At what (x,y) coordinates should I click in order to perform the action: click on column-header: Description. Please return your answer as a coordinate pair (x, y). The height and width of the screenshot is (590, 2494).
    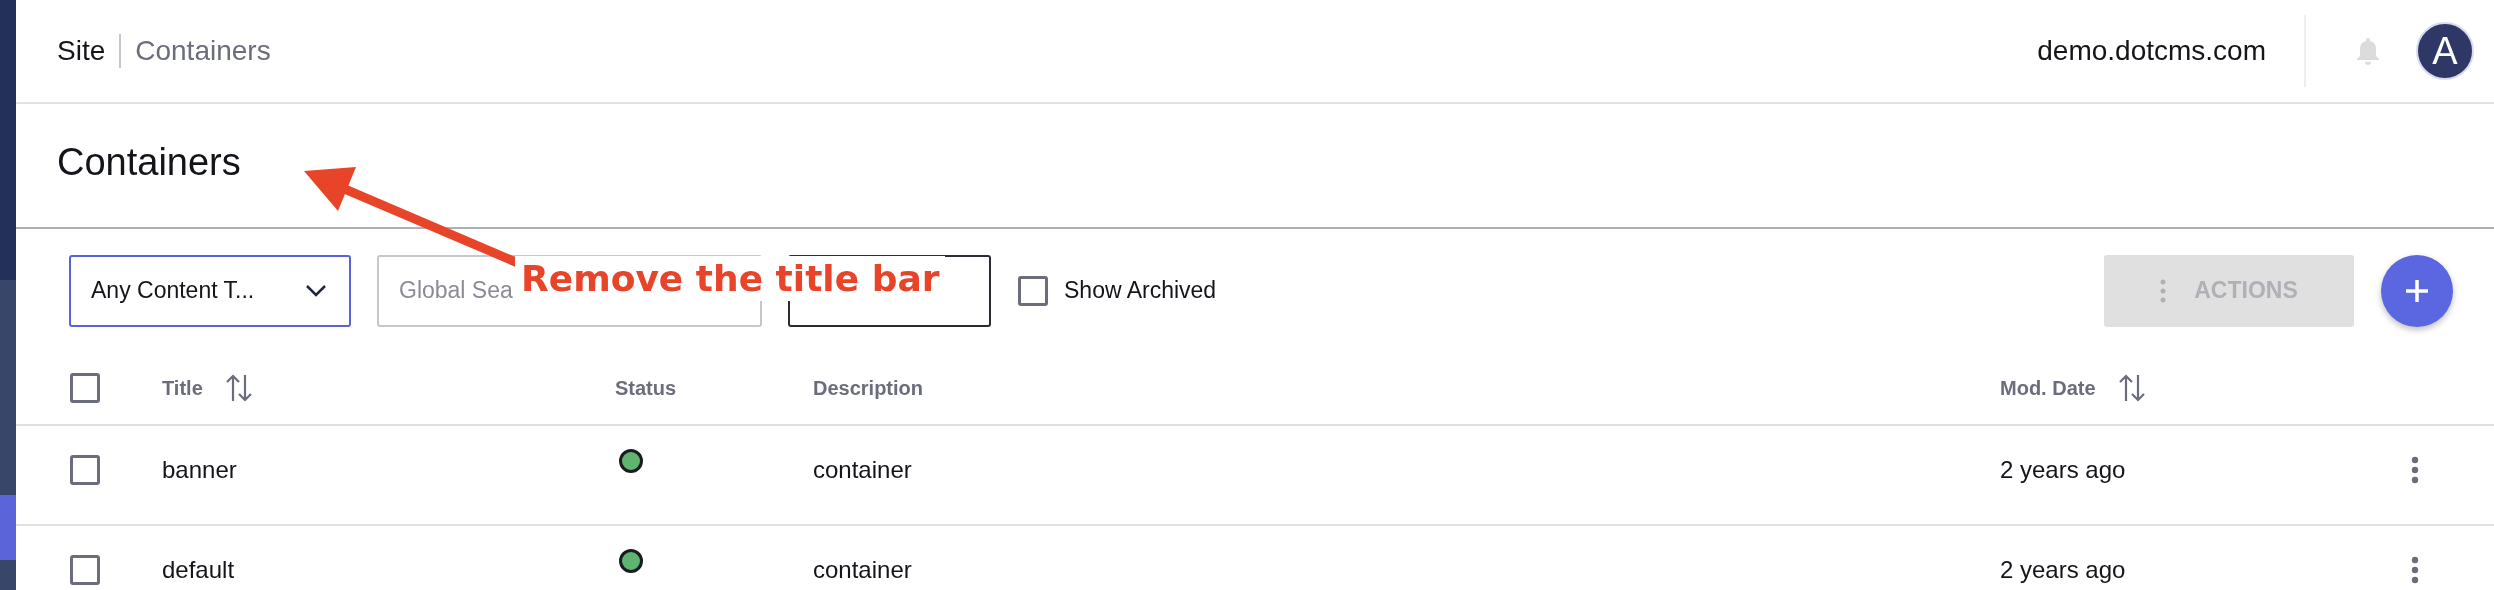
    Looking at the image, I should click on (868, 388).